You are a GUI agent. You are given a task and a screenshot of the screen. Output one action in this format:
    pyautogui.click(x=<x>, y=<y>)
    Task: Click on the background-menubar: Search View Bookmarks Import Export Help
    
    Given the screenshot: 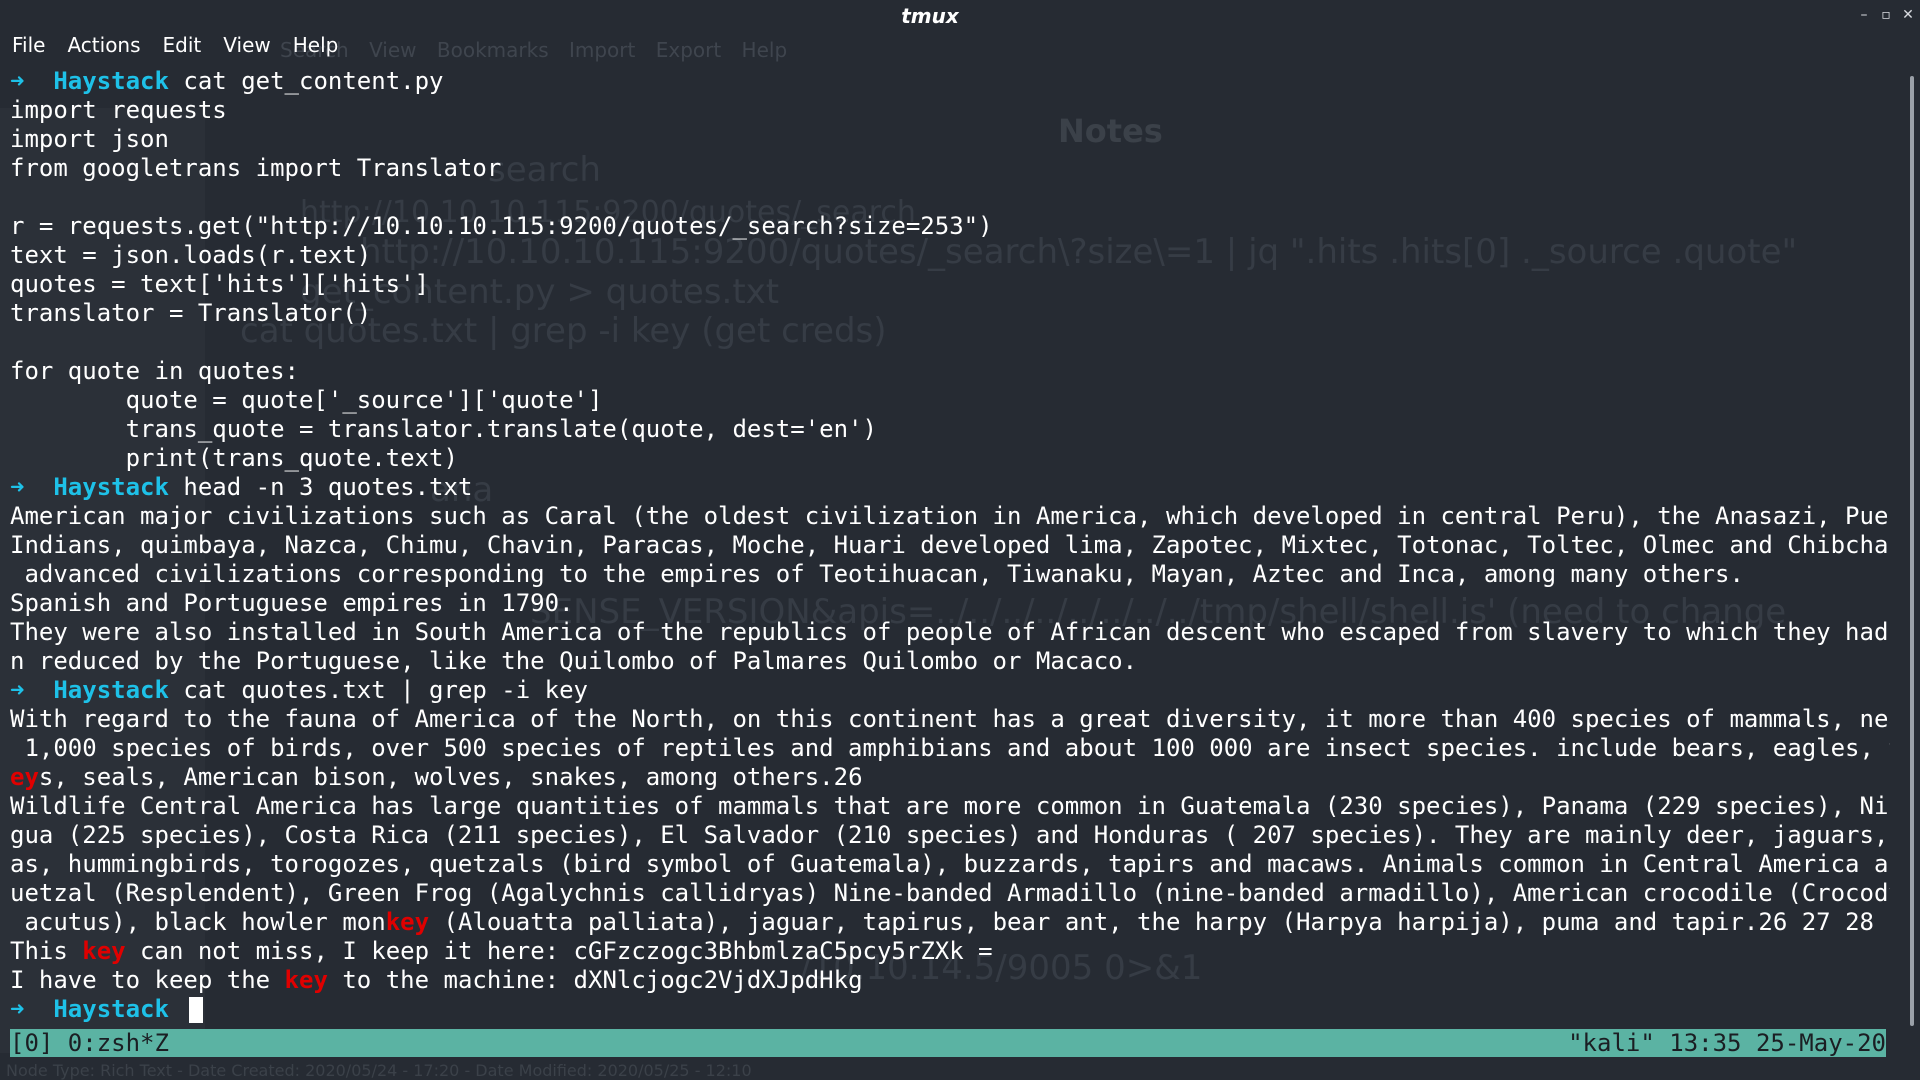 What is the action you would take?
    pyautogui.click(x=534, y=50)
    